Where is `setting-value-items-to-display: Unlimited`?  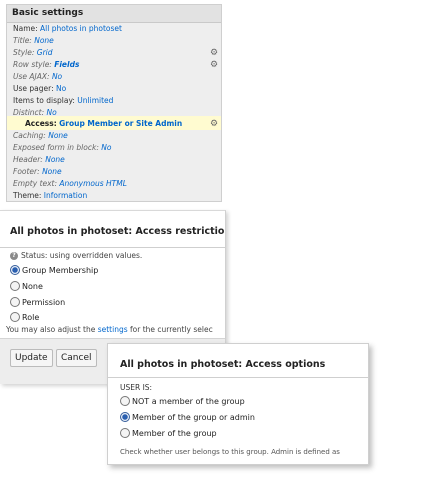 setting-value-items-to-display: Unlimited is located at coordinates (95, 100).